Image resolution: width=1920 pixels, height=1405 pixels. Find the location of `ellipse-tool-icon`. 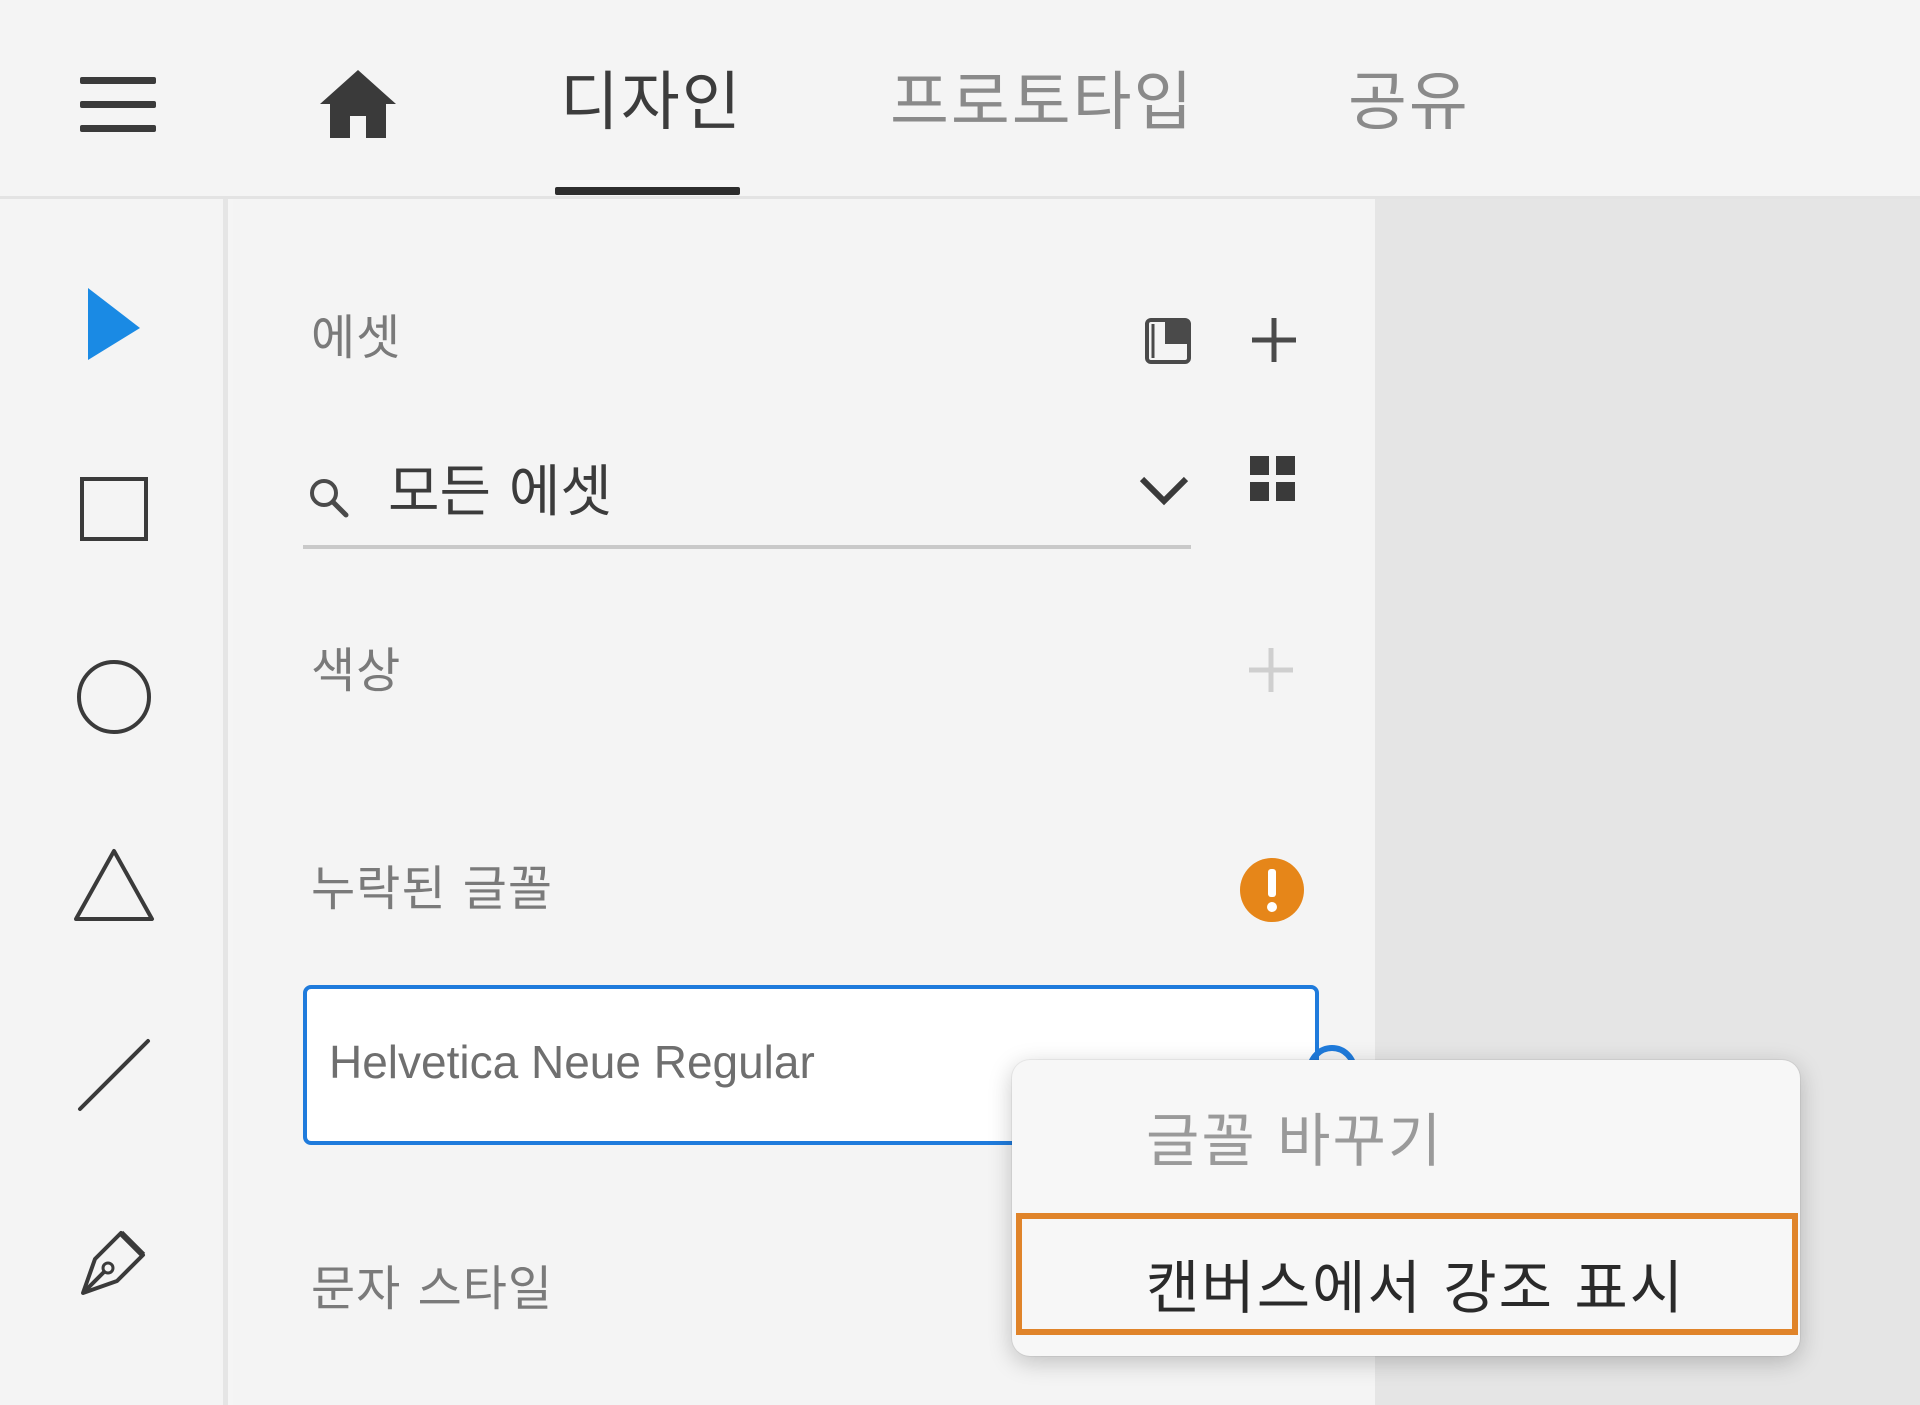

ellipse-tool-icon is located at coordinates (114, 697).